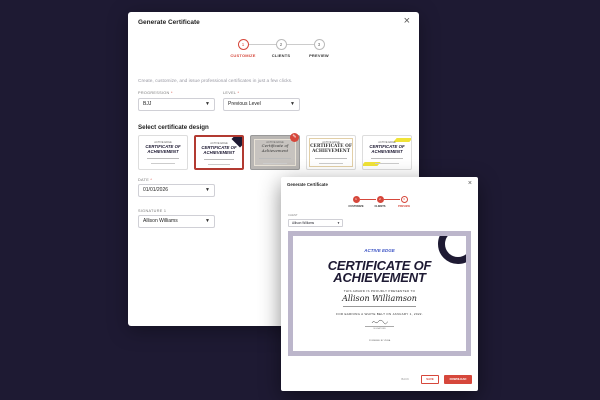  Describe the element at coordinates (173, 127) in the screenshot. I see `design-heading: Select certificate design` at that location.